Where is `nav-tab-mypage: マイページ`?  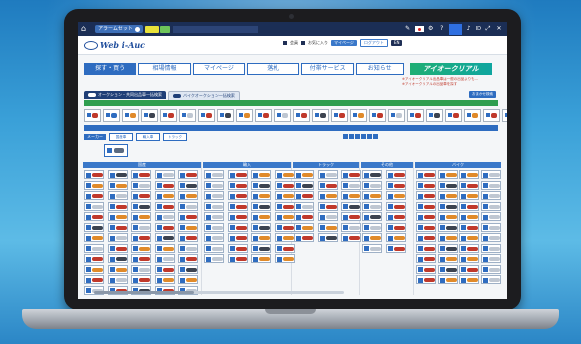
nav-tab-mypage: マイページ is located at coordinates (219, 69).